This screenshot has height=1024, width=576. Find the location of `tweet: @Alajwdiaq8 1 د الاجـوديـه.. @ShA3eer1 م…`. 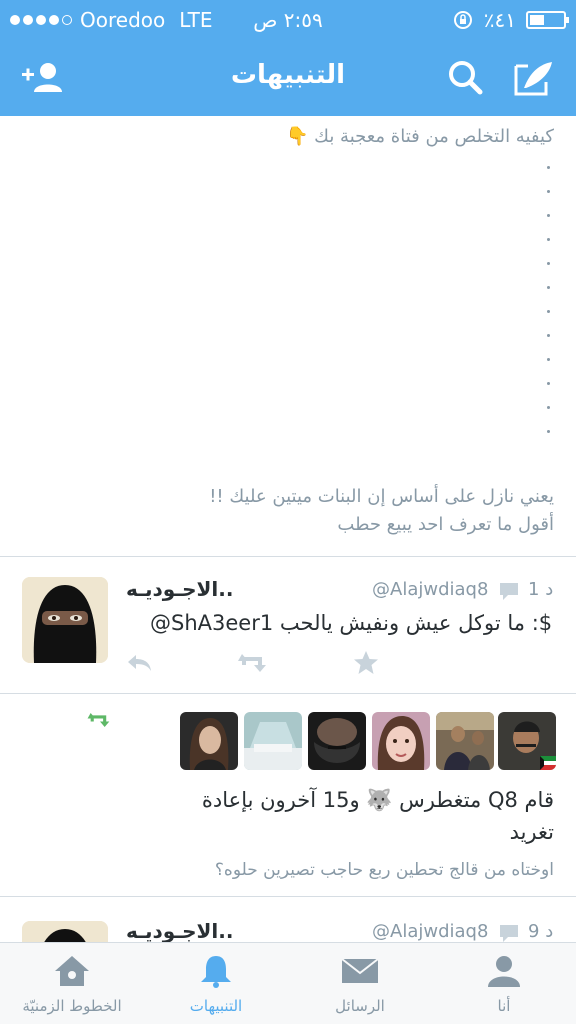

tweet: @Alajwdiaq8 1 د الاجـوديـه.. @ShA3eer1 م… is located at coordinates (288, 625).